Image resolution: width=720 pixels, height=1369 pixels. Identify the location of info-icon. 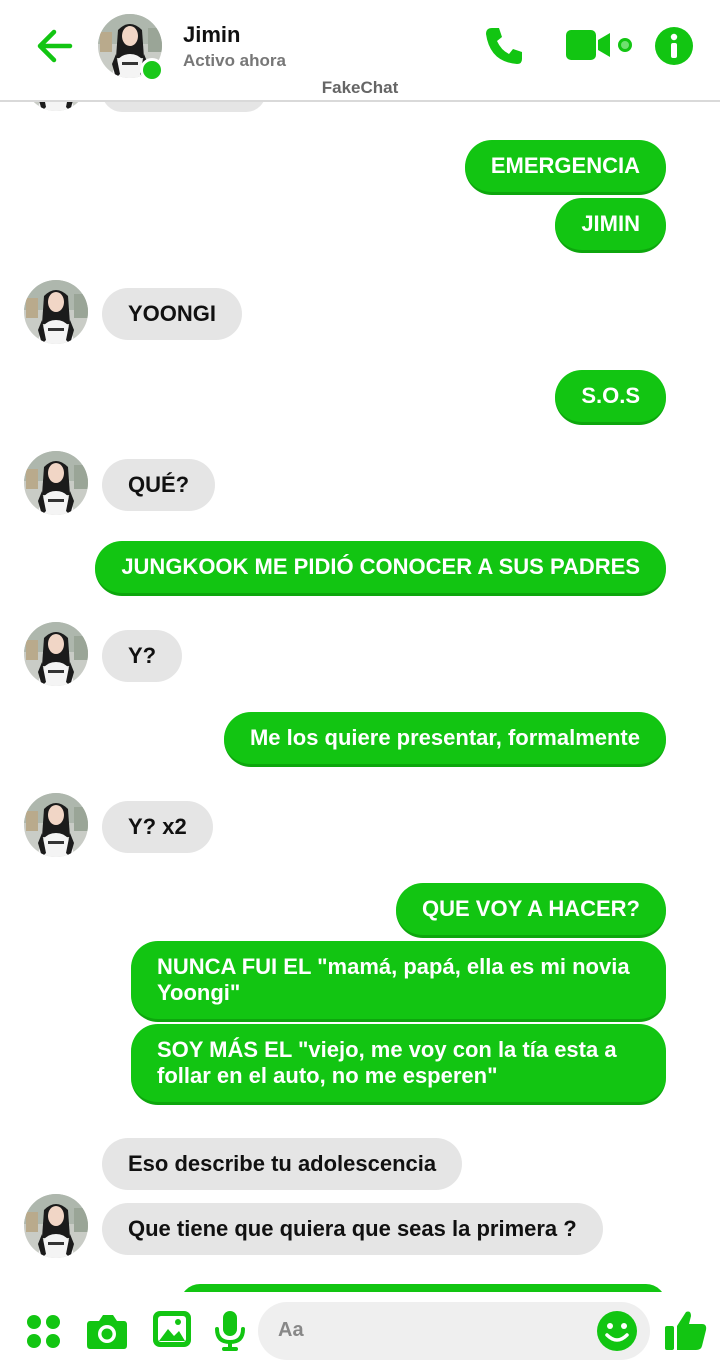
(674, 46).